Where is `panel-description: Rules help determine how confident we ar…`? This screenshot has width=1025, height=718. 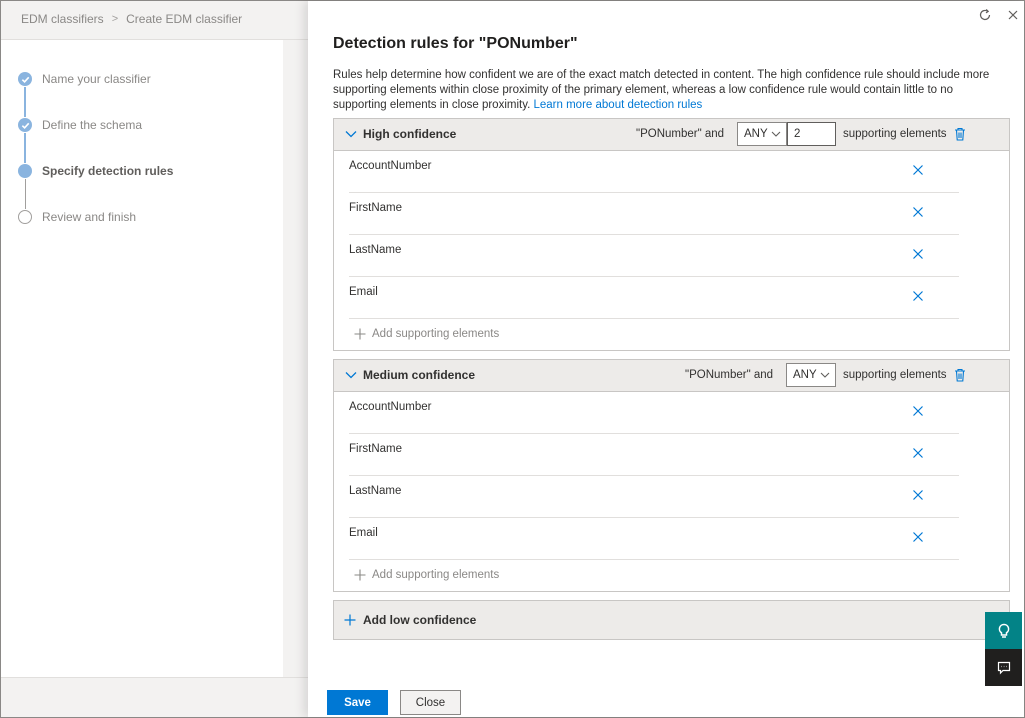
panel-description: Rules help determine how confident we ar… is located at coordinates (669, 90).